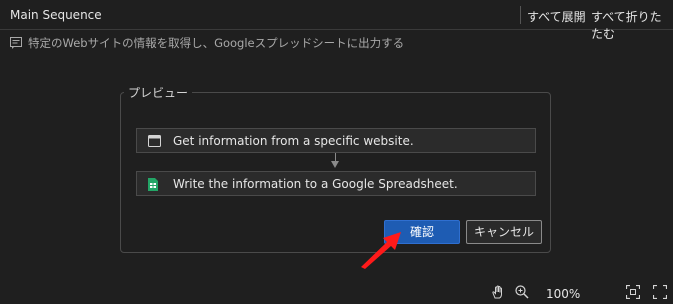 The height and width of the screenshot is (304, 673). What do you see at coordinates (563, 294) in the screenshot?
I see `zoom-level: 100%` at bounding box center [563, 294].